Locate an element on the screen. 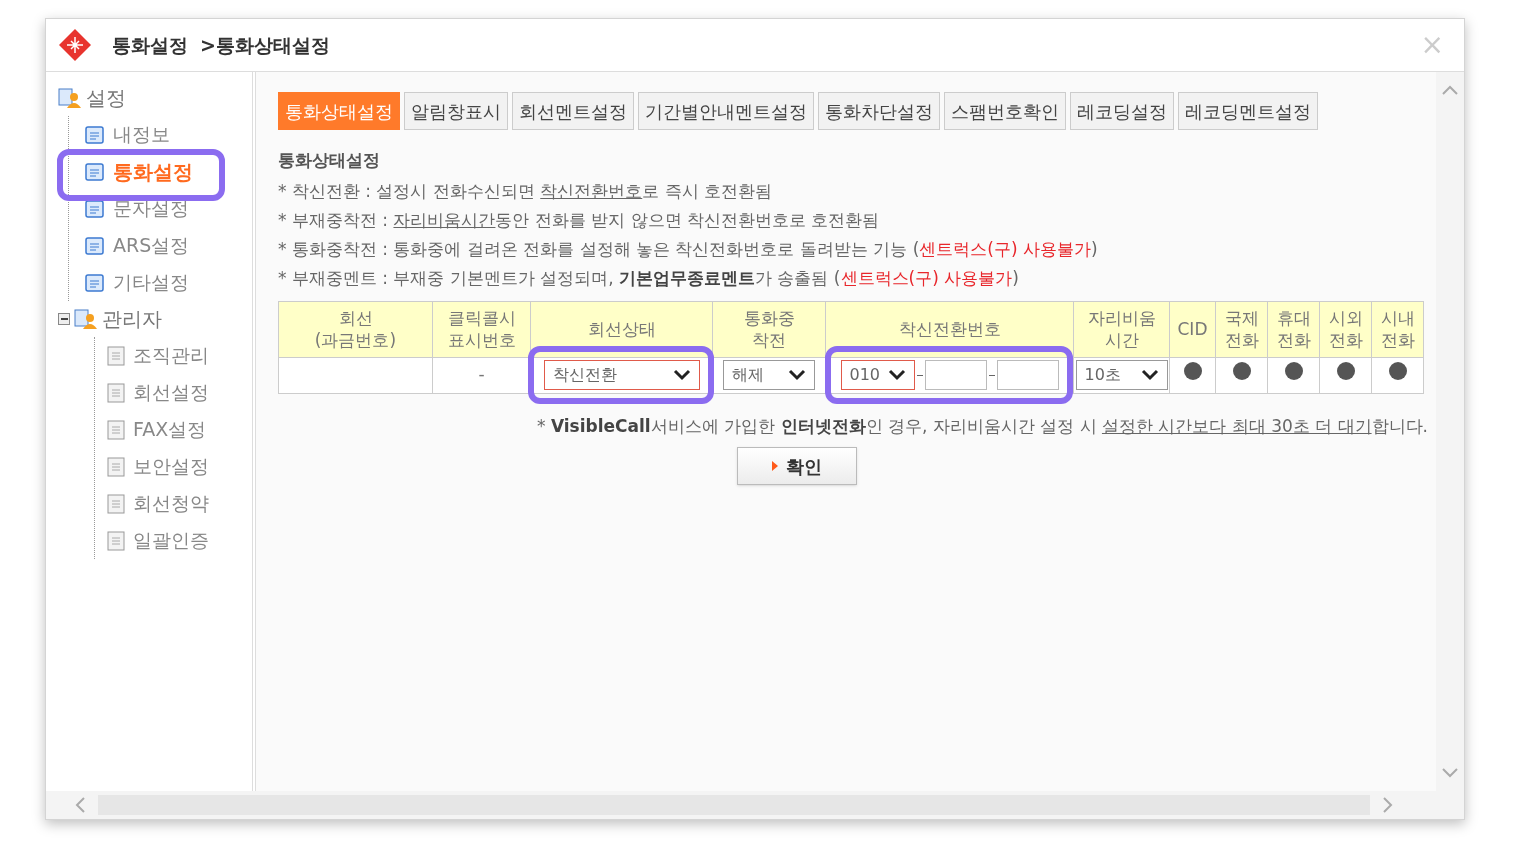 The width and height of the screenshot is (1530, 864). column-header: 통화중 착전 is located at coordinates (769, 329).